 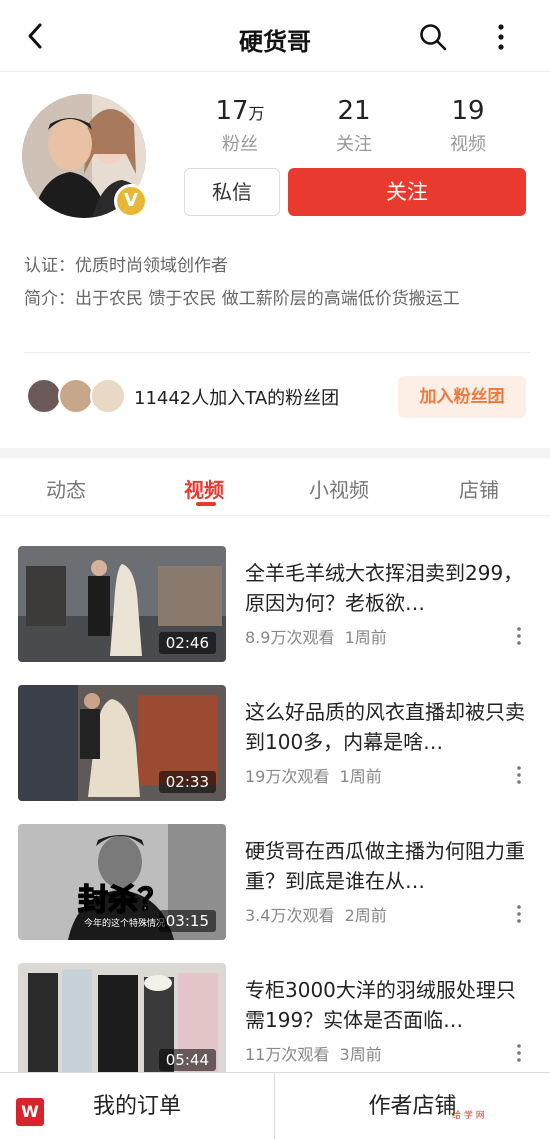 What do you see at coordinates (204, 488) in the screenshot?
I see `tab-videos: 视频` at bounding box center [204, 488].